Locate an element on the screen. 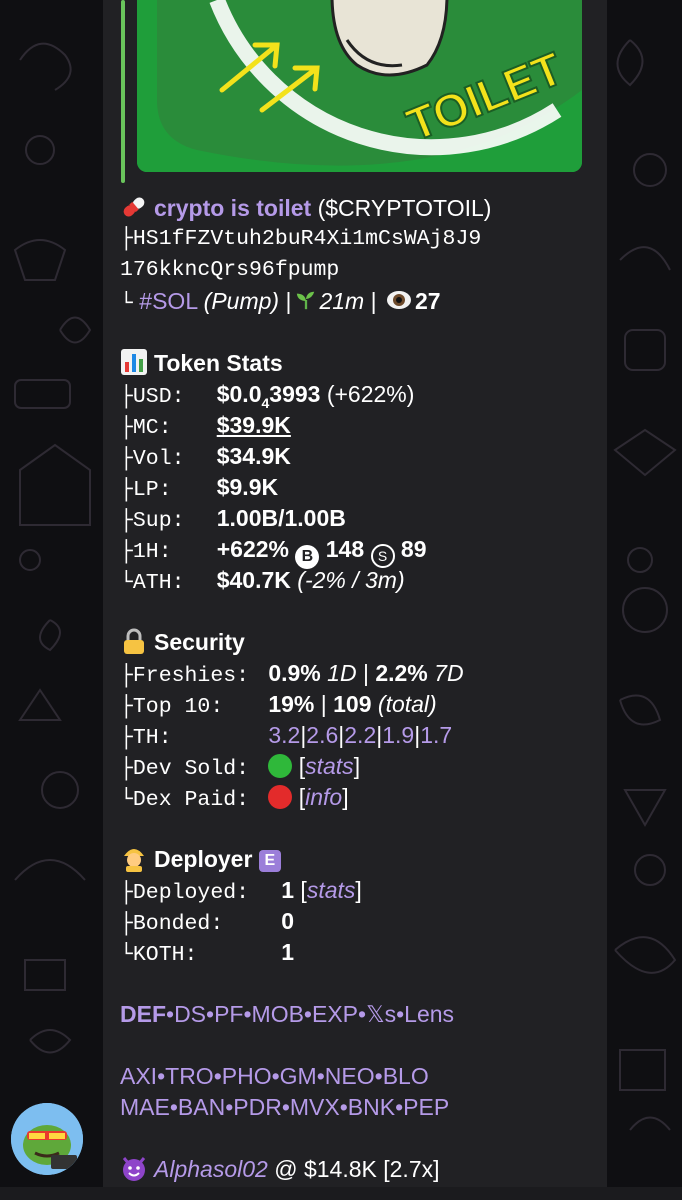  contract-address: HS1fFZVtuh2buR4Xi1mCsWAj8J9 is located at coordinates (307, 239).